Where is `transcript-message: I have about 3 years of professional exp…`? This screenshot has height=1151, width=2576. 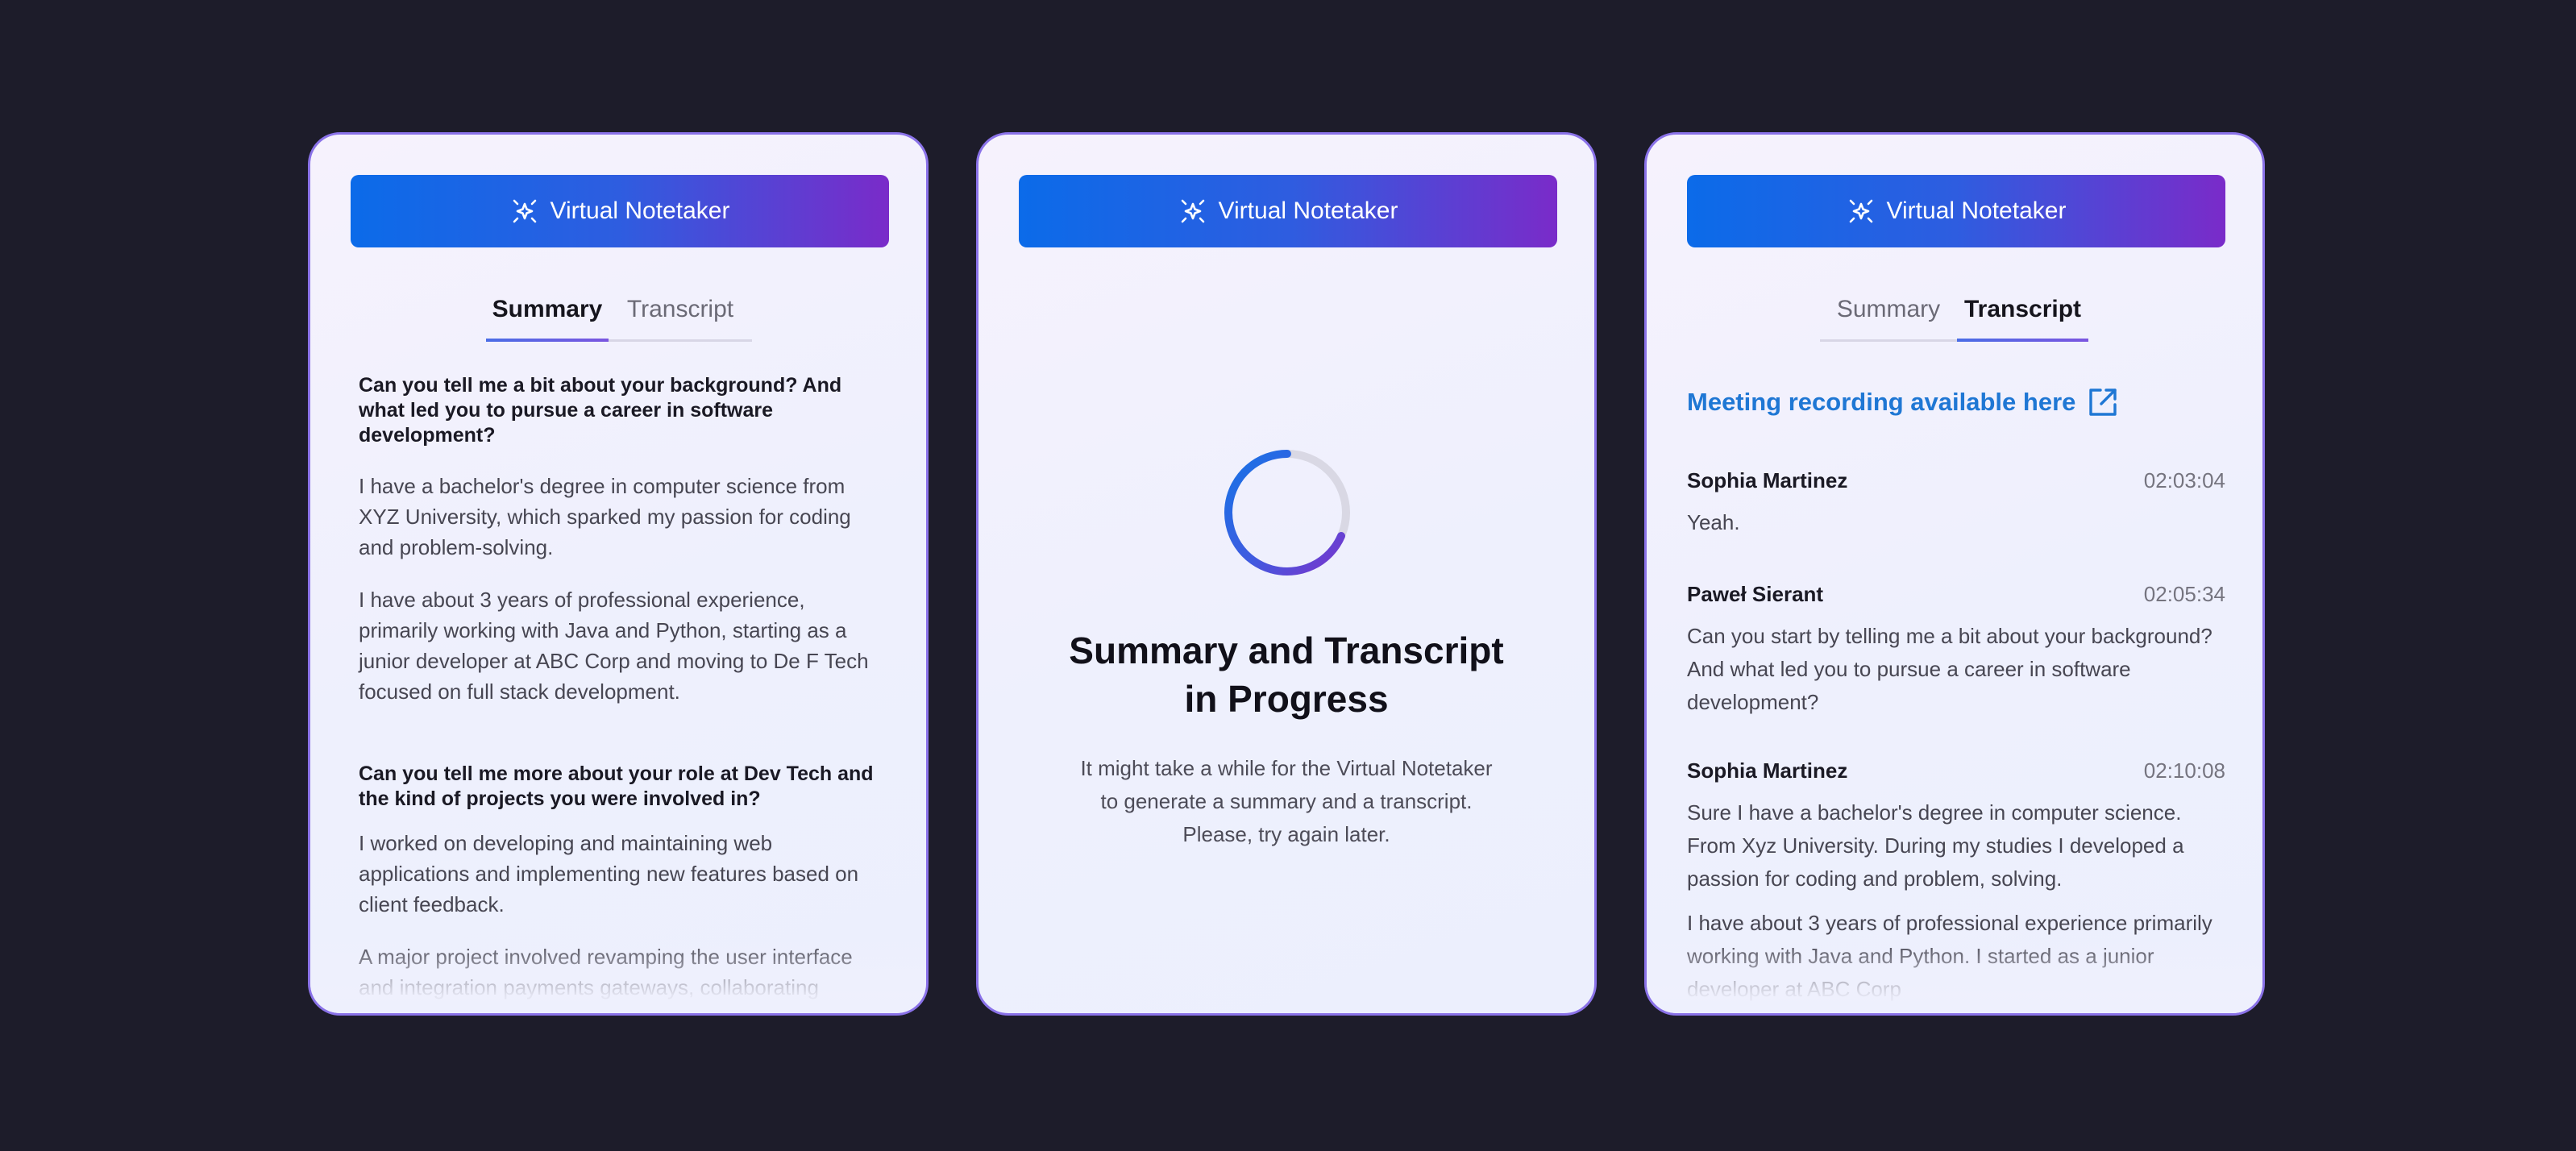 transcript-message: I have about 3 years of professional exp… is located at coordinates (1949, 956).